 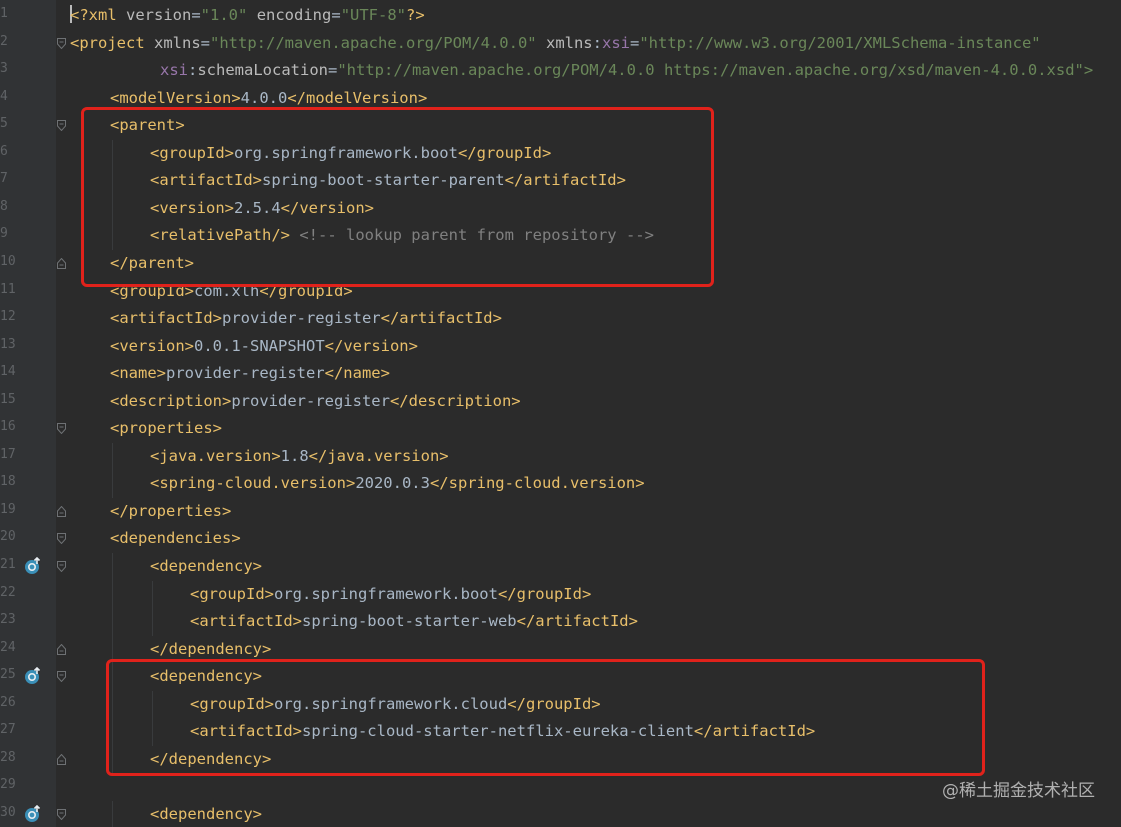 I want to click on line-number: 5, so click(x=4, y=124).